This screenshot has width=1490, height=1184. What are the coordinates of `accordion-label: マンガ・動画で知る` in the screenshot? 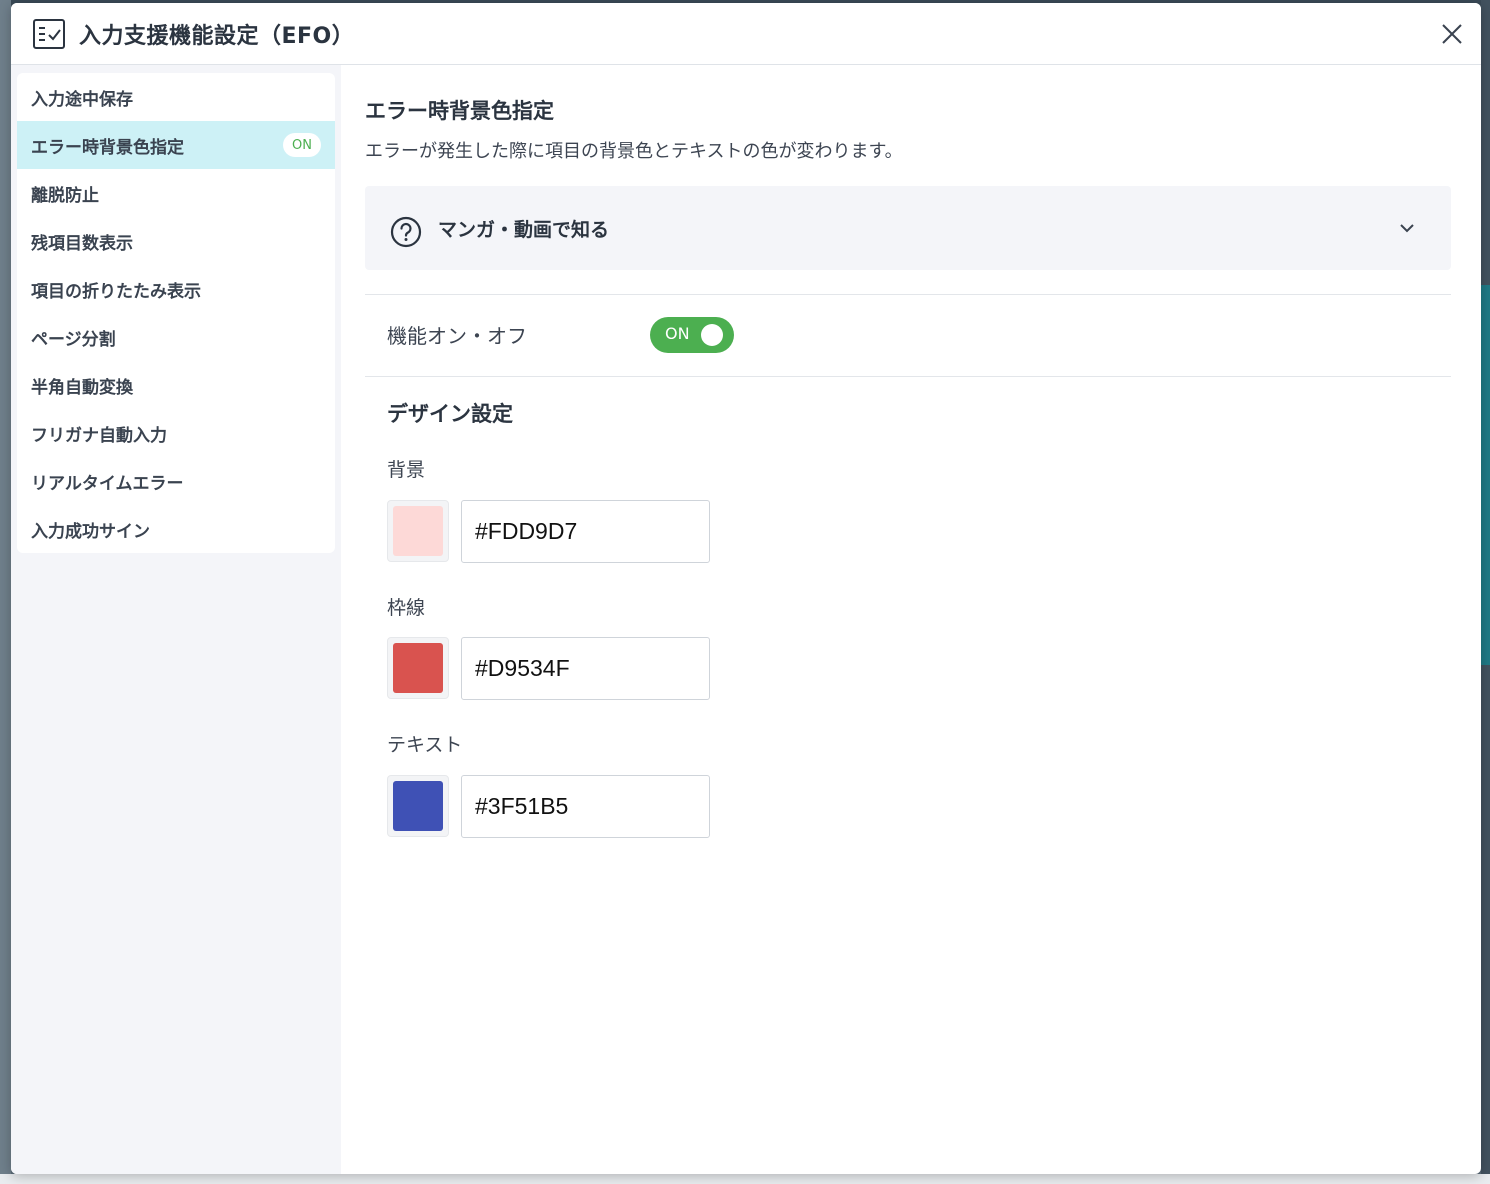 It's located at (524, 230).